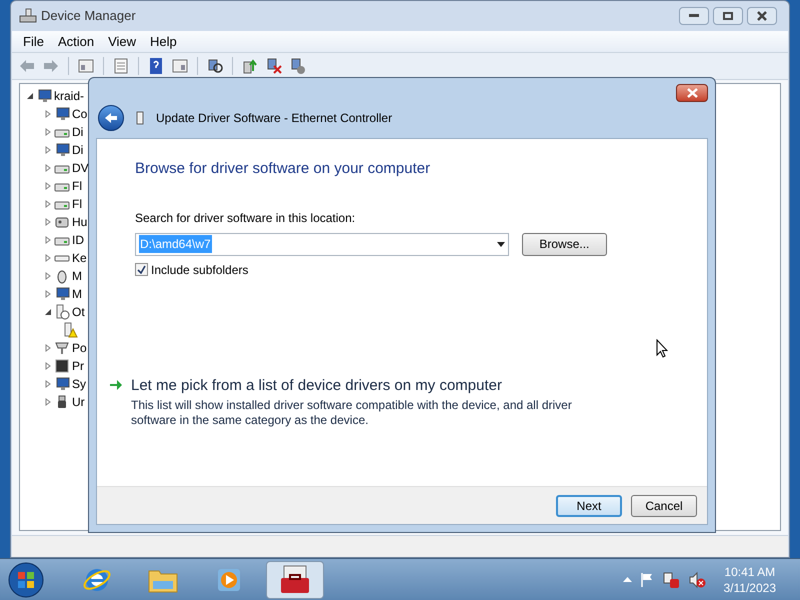 The image size is (800, 600). Describe the element at coordinates (70, 330) in the screenshot. I see `warning-device-icon` at that location.